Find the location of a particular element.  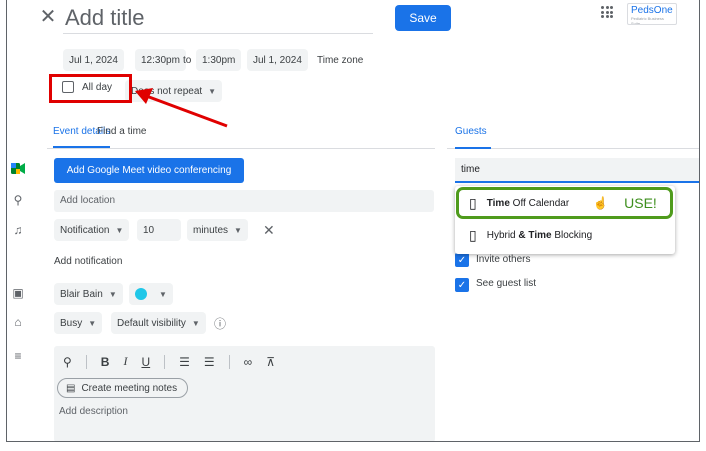

formatting-toolbar: ⚲ B I U ☰ ☰ ∞ ⊼ is located at coordinates (169, 361).